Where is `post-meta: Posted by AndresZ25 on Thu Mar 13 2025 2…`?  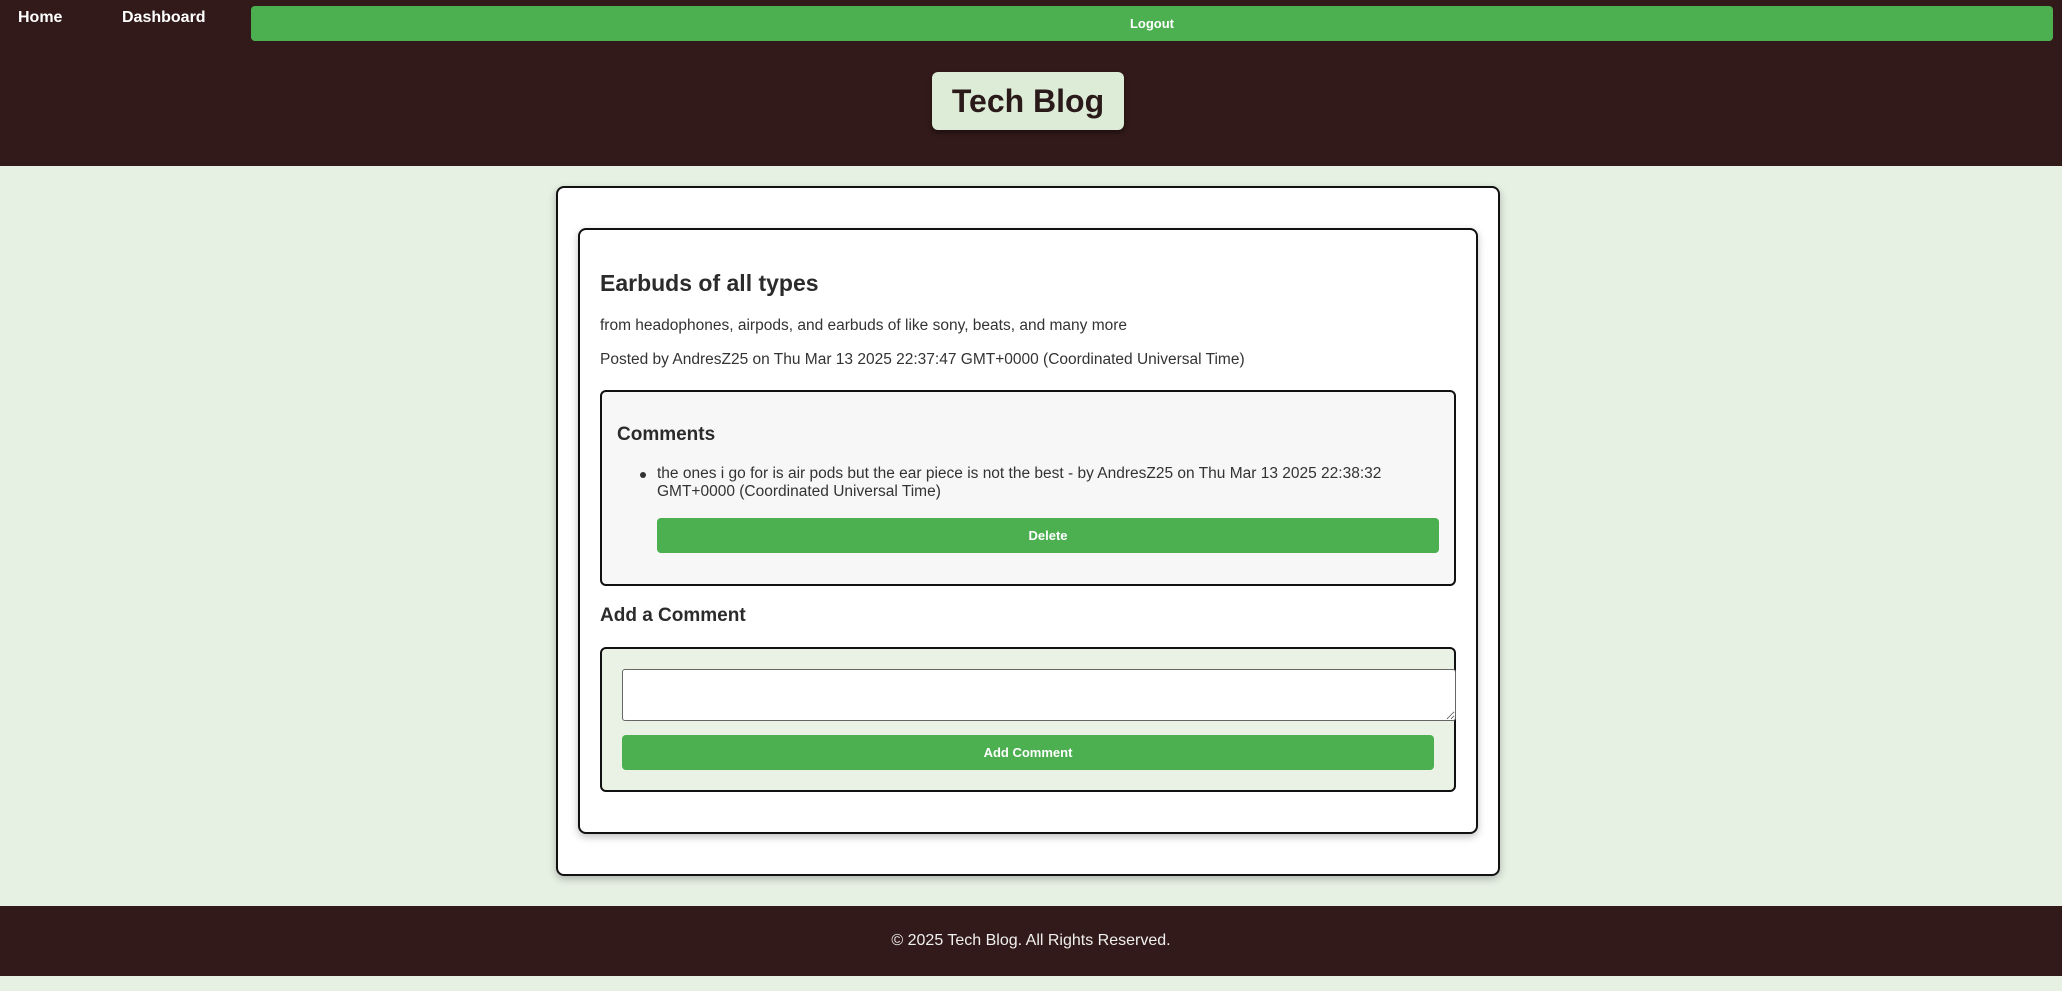 post-meta: Posted by AndresZ25 on Thu Mar 13 2025 2… is located at coordinates (922, 359).